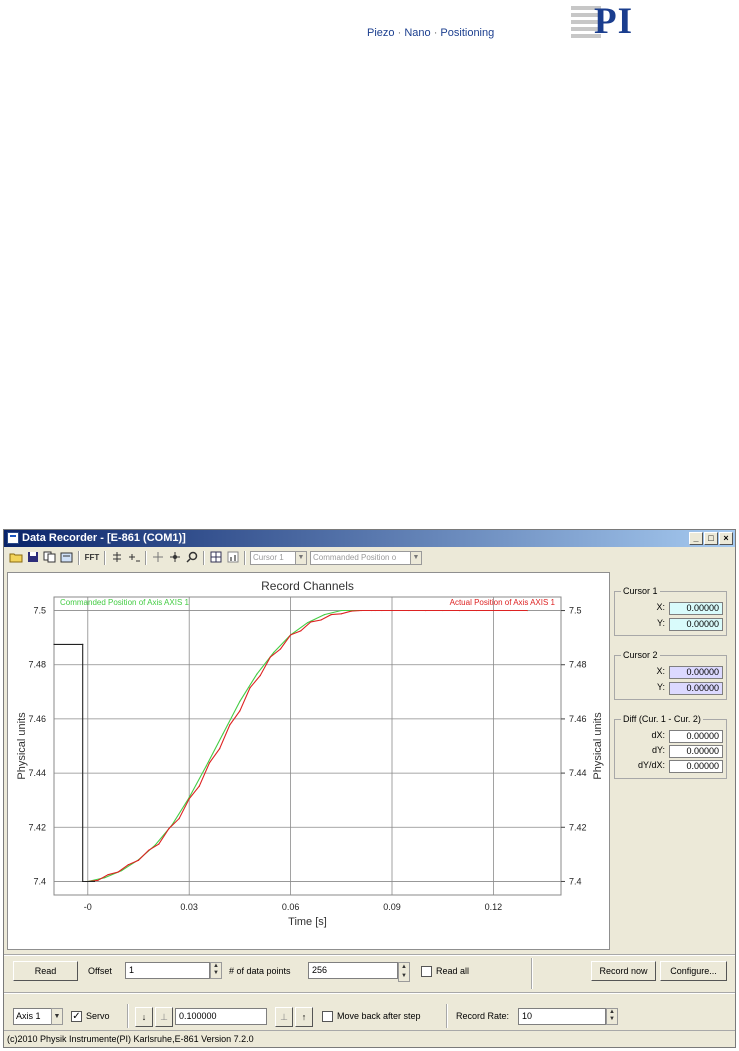 Image resolution: width=739 pixels, height=1051 pixels. Describe the element at coordinates (304, 1017) in the screenshot. I see `step-up-icon: ↑` at that location.